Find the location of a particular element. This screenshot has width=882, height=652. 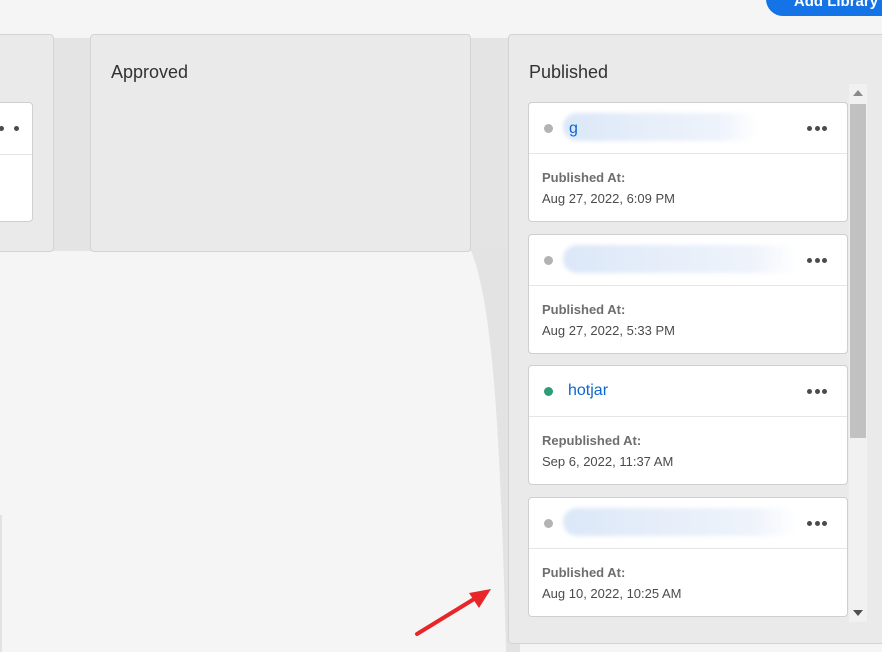

card-date: Aug 27, 2022, 5:33 PM is located at coordinates (608, 330).